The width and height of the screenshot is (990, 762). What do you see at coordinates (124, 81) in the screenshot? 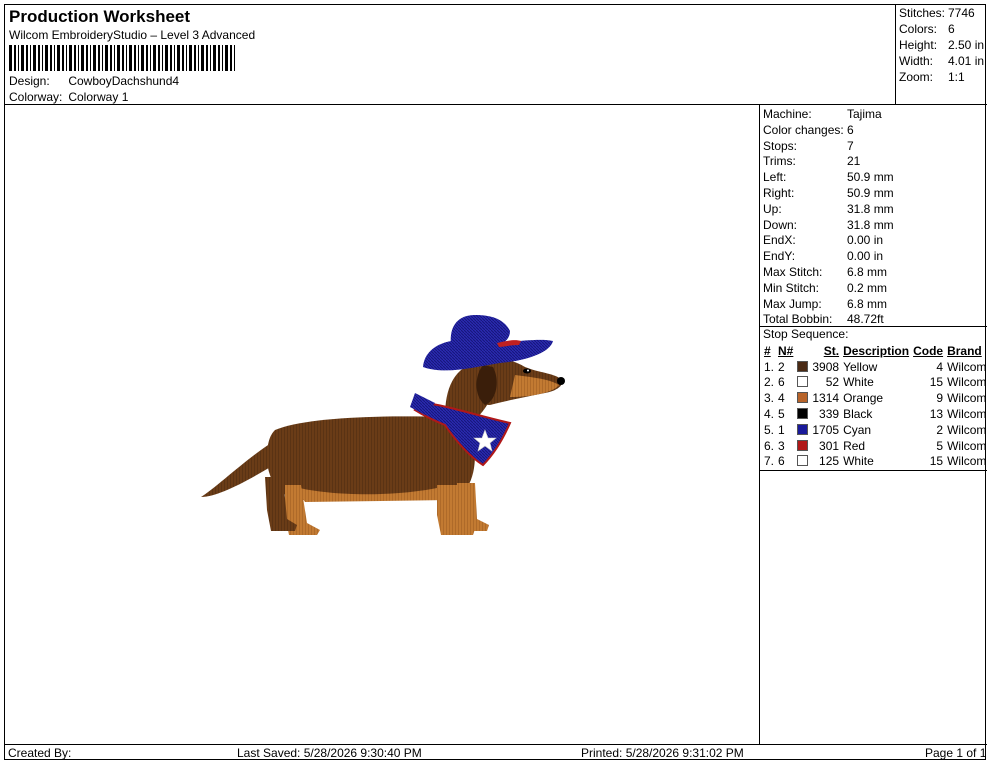
I see `design-name: CowboyDachshund4` at bounding box center [124, 81].